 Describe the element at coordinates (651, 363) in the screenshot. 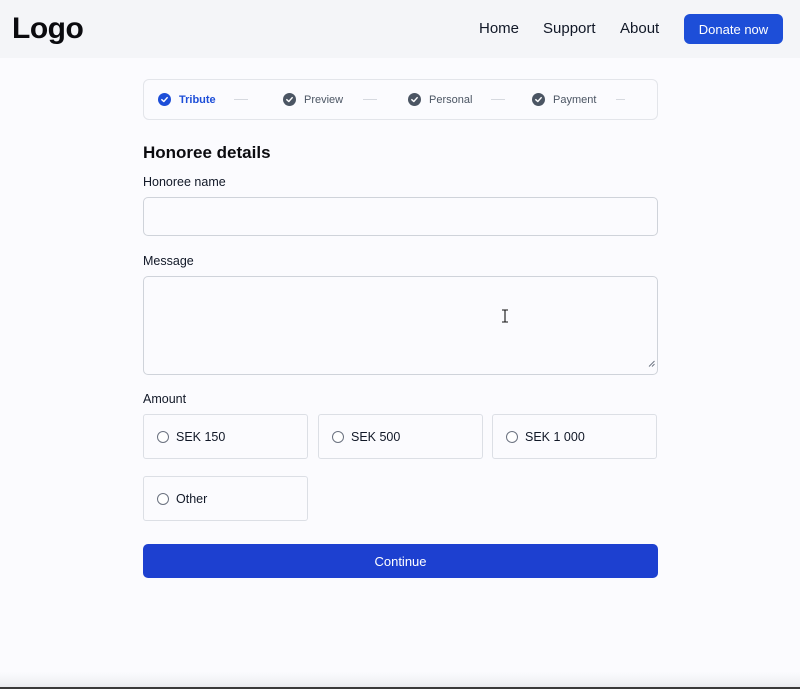

I see `resize-grip-icon` at that location.